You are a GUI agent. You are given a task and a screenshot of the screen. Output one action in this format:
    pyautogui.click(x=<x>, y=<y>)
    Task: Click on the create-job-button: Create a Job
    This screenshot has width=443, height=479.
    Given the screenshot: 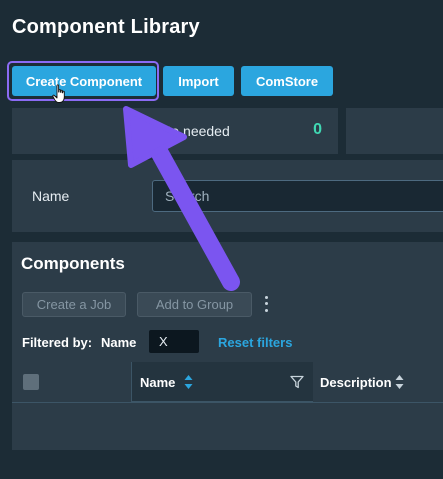 What is the action you would take?
    pyautogui.click(x=74, y=304)
    